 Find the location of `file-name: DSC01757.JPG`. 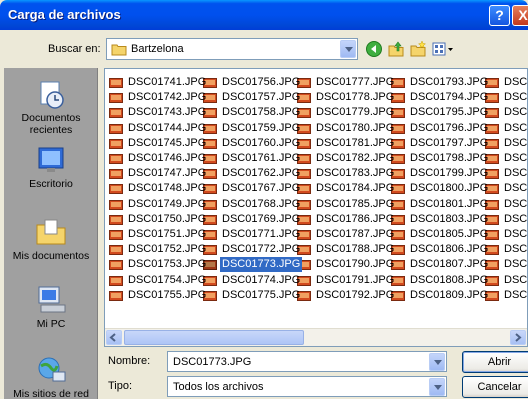

file-name: DSC01757.JPG is located at coordinates (261, 97).